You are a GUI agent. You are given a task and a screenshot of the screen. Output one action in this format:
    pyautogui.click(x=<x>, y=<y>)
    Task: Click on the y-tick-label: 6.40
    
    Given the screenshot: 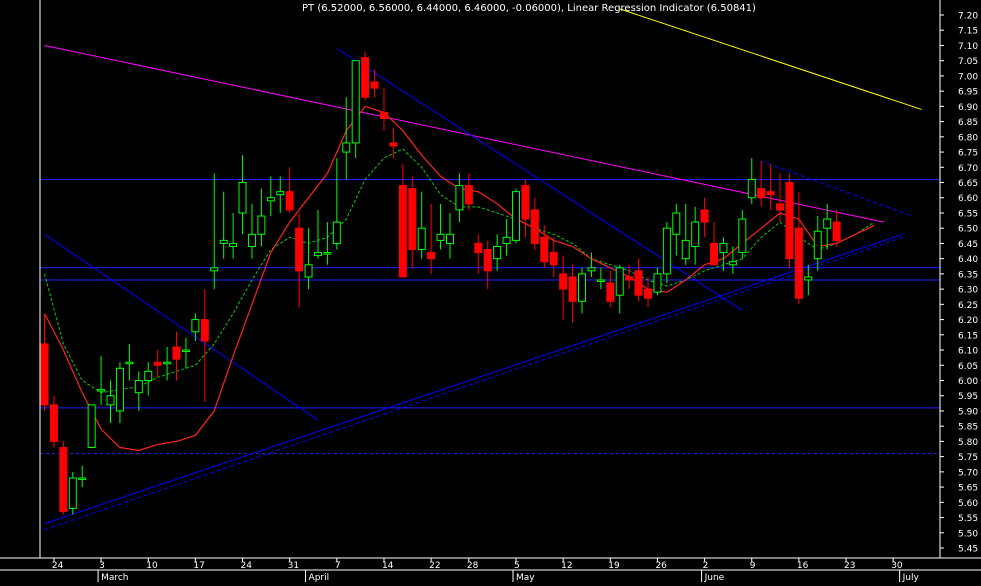 What is the action you would take?
    pyautogui.click(x=968, y=260)
    